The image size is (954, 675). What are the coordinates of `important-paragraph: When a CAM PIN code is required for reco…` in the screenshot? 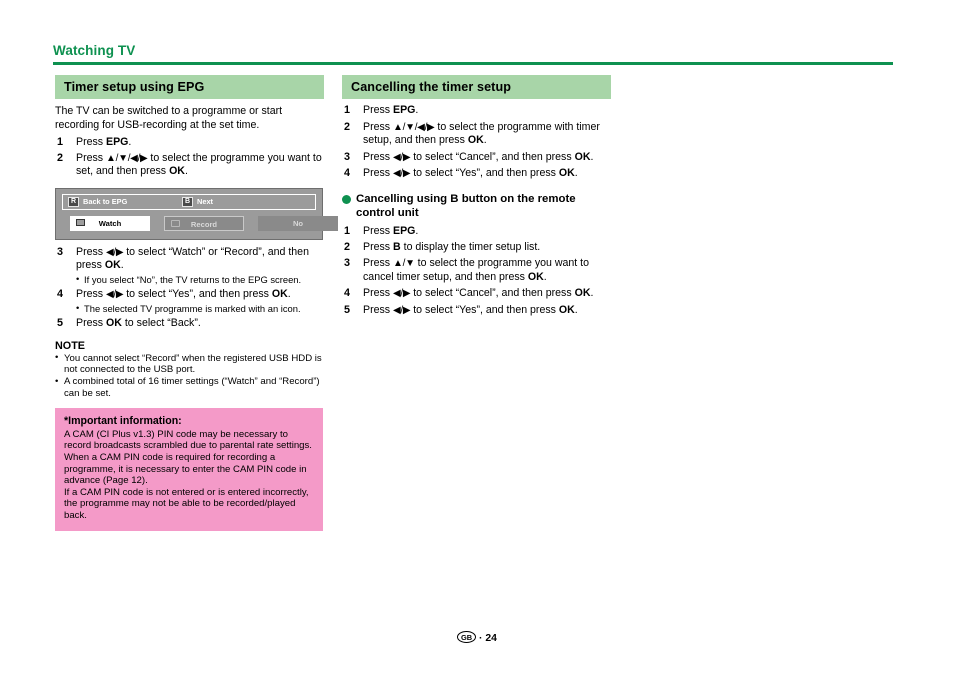 It's located at (185, 469).